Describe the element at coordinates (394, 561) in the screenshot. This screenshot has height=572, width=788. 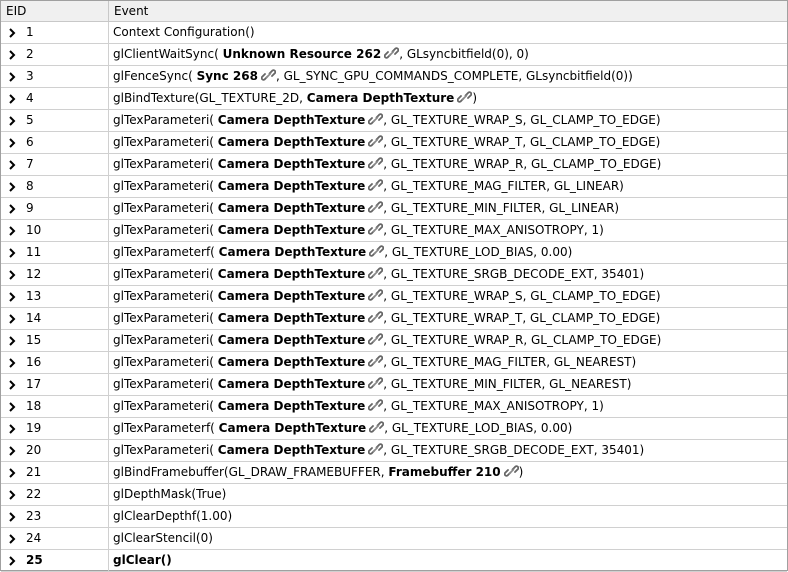
I see `event-row: 25 glClear()` at that location.